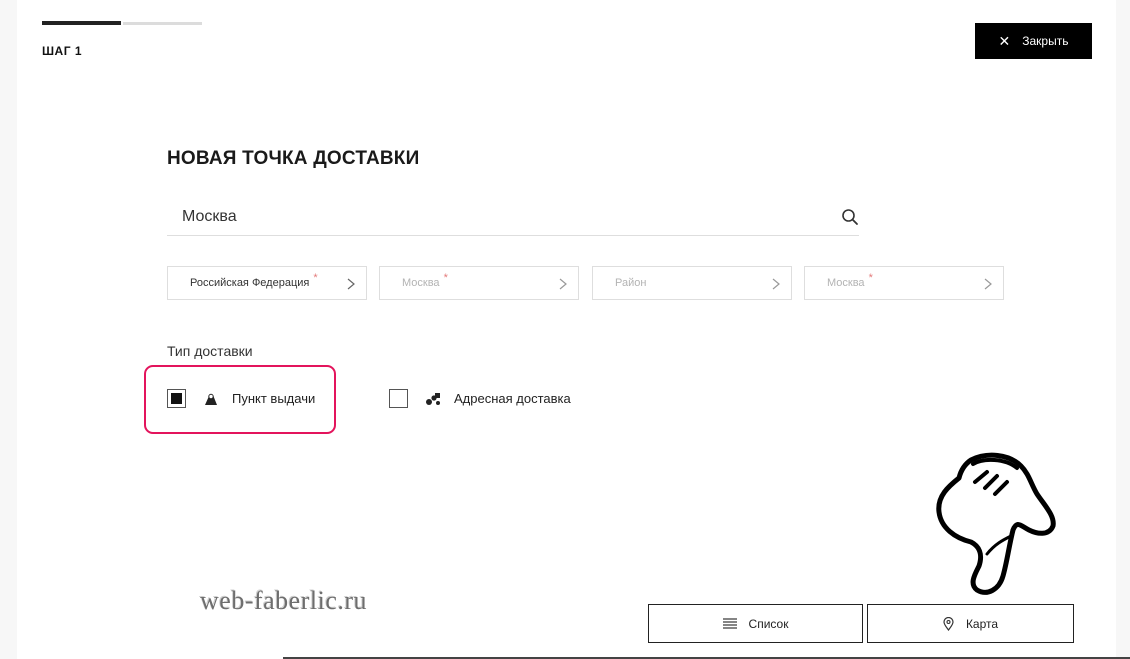 The width and height of the screenshot is (1130, 659). Describe the element at coordinates (729, 623) in the screenshot. I see `list-icon` at that location.